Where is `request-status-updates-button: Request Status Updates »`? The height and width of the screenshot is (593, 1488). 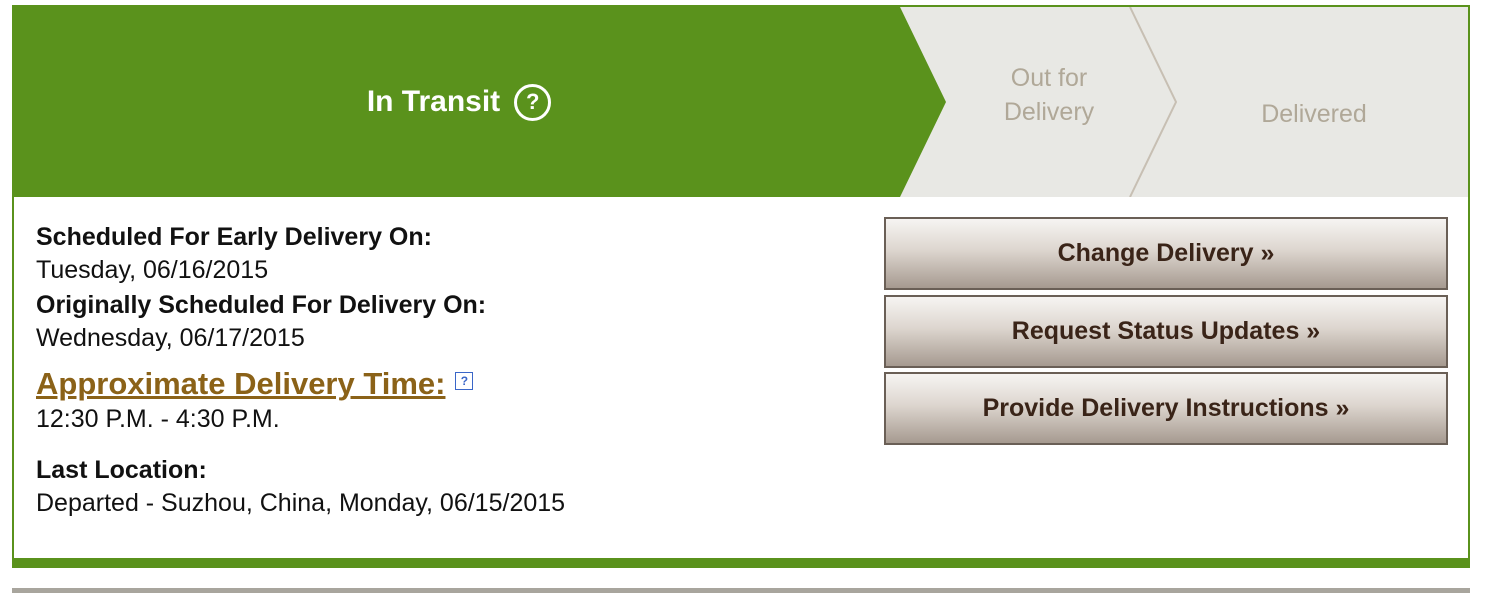 request-status-updates-button: Request Status Updates » is located at coordinates (1166, 331).